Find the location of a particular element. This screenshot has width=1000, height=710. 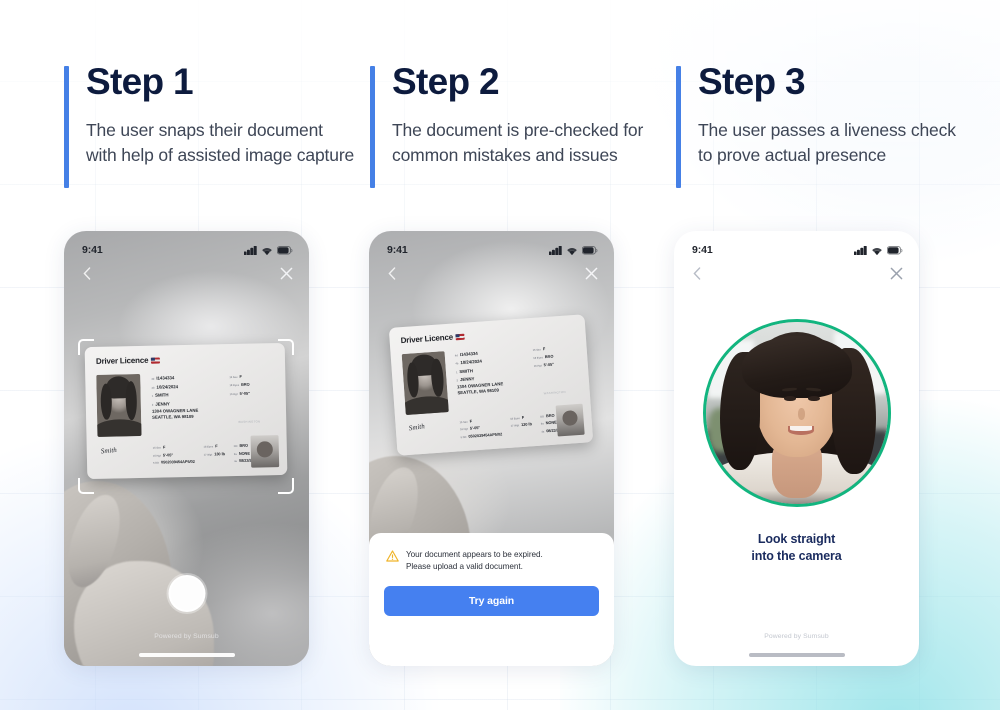

document-field: 2 JENNY is located at coordinates (469, 379).